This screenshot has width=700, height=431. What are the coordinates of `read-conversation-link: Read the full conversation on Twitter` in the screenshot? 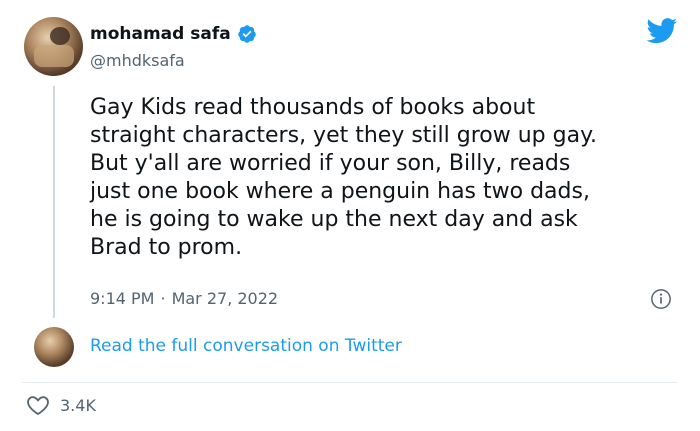 It's located at (246, 346).